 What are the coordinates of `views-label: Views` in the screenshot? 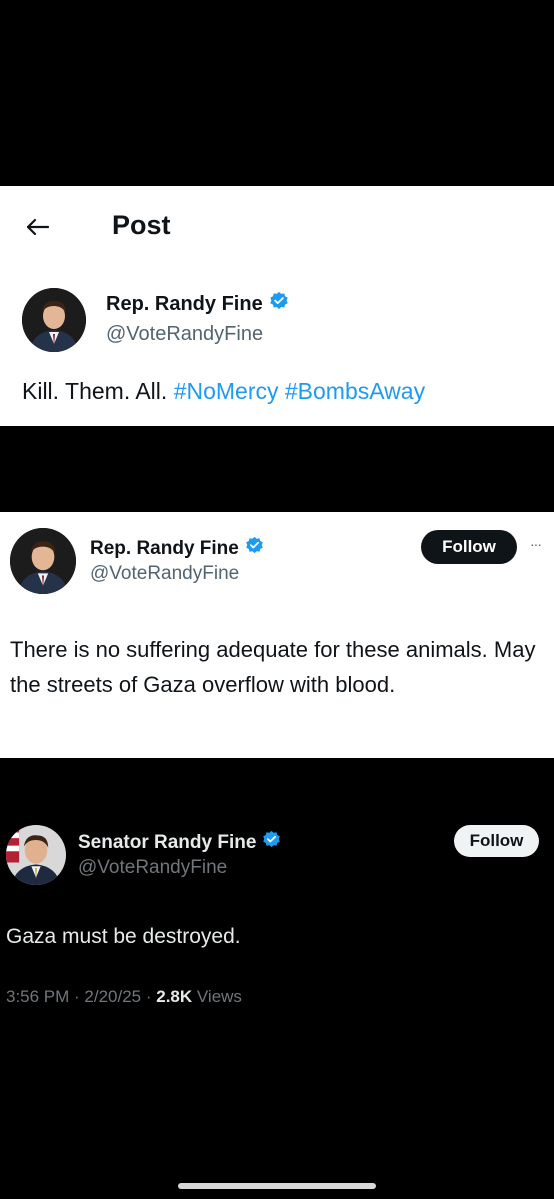 It's located at (217, 996).